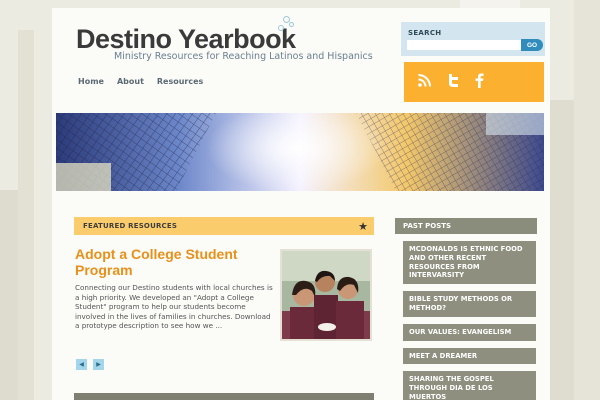 This screenshot has height=400, width=600. Describe the element at coordinates (424, 82) in the screenshot. I see `rss-icon` at that location.